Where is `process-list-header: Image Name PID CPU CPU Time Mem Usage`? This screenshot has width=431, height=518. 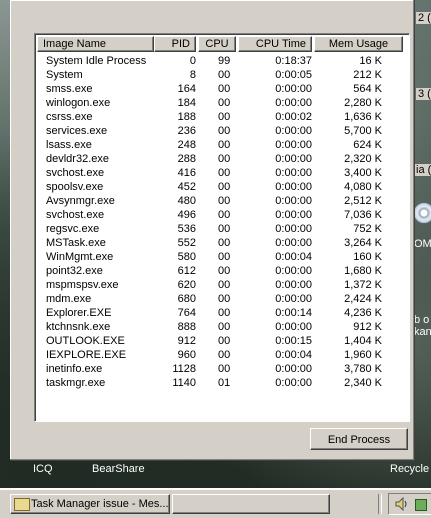
process-list-header: Image Name PID CPU CPU Time Mem Usage is located at coordinates (222, 44).